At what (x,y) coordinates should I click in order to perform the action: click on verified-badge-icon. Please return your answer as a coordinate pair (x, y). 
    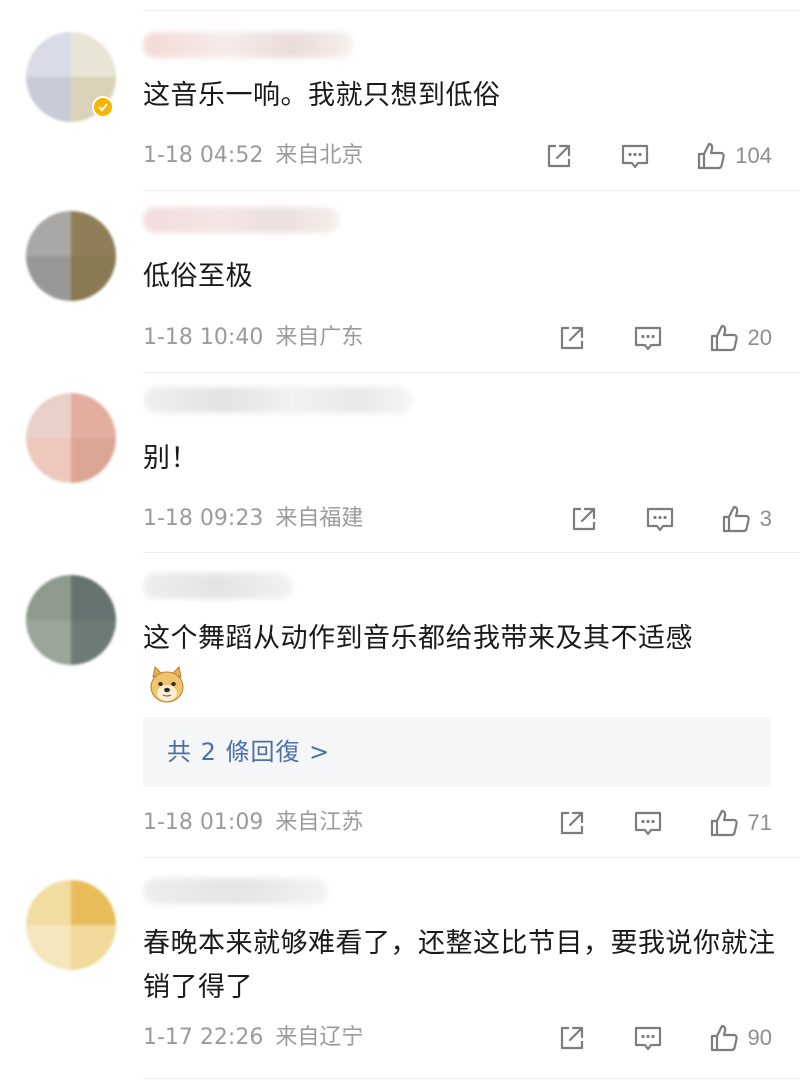
    Looking at the image, I should click on (103, 107).